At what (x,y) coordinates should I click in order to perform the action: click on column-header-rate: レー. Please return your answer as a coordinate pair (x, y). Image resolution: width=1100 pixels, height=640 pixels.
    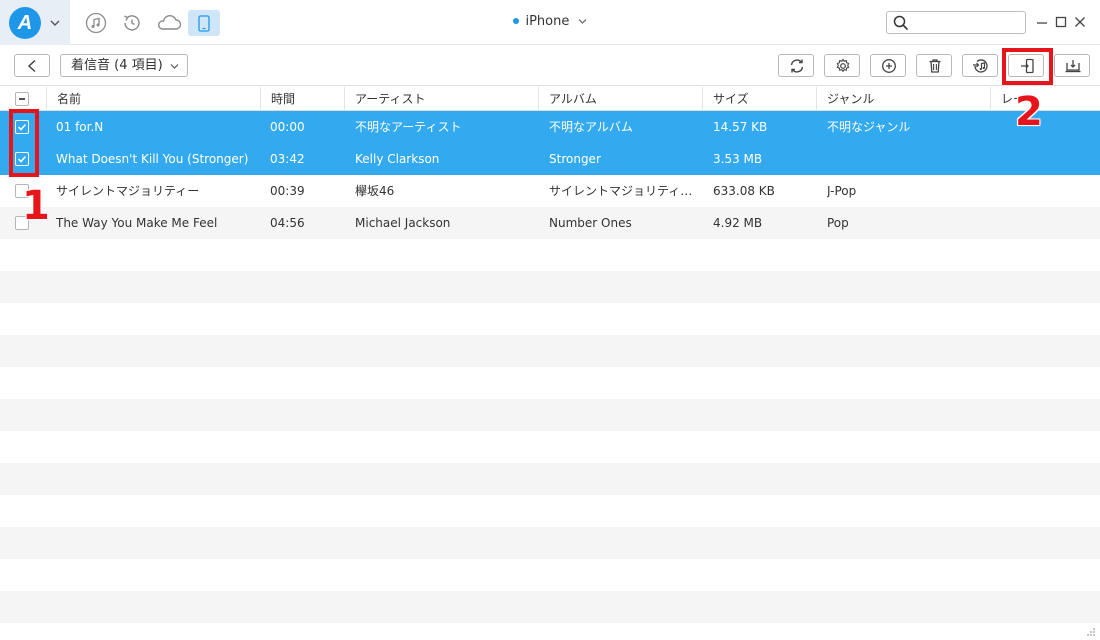
    Looking at the image, I should click on (1045, 99).